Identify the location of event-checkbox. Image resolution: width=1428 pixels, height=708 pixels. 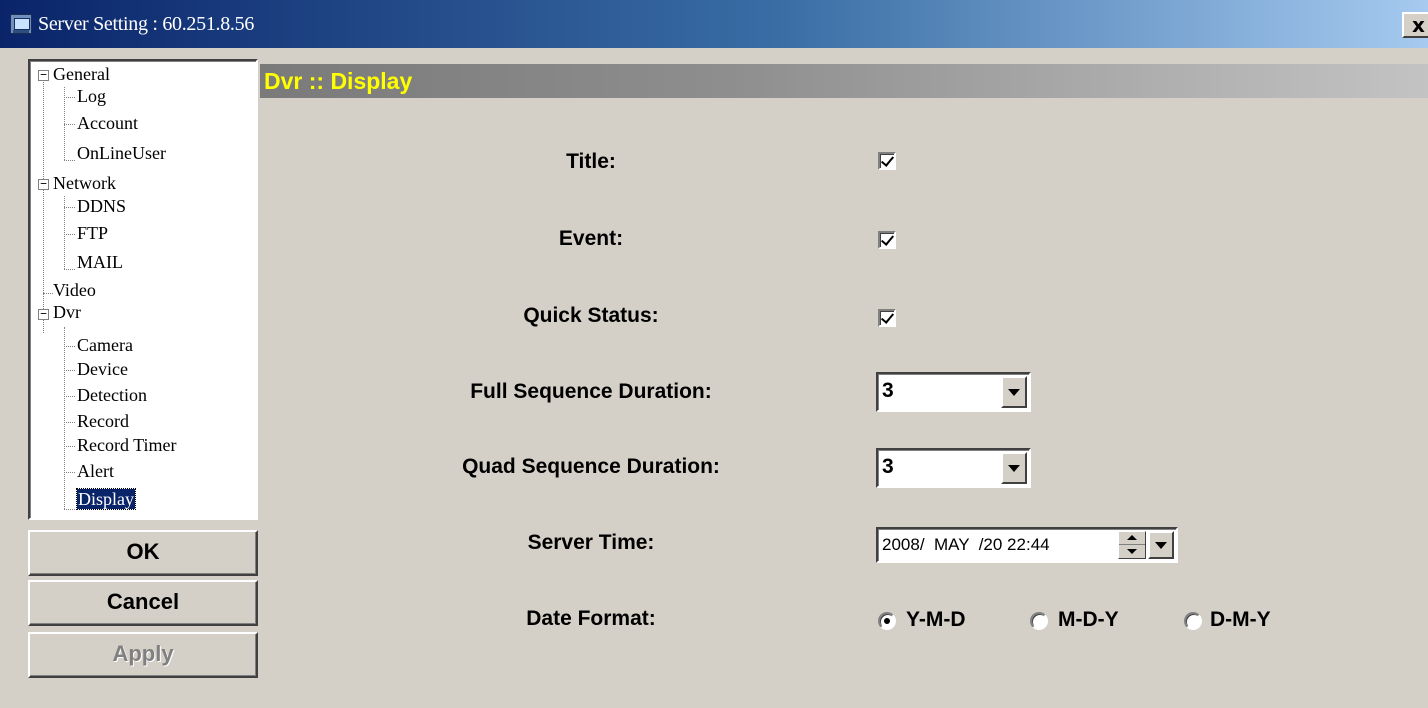
(887, 240).